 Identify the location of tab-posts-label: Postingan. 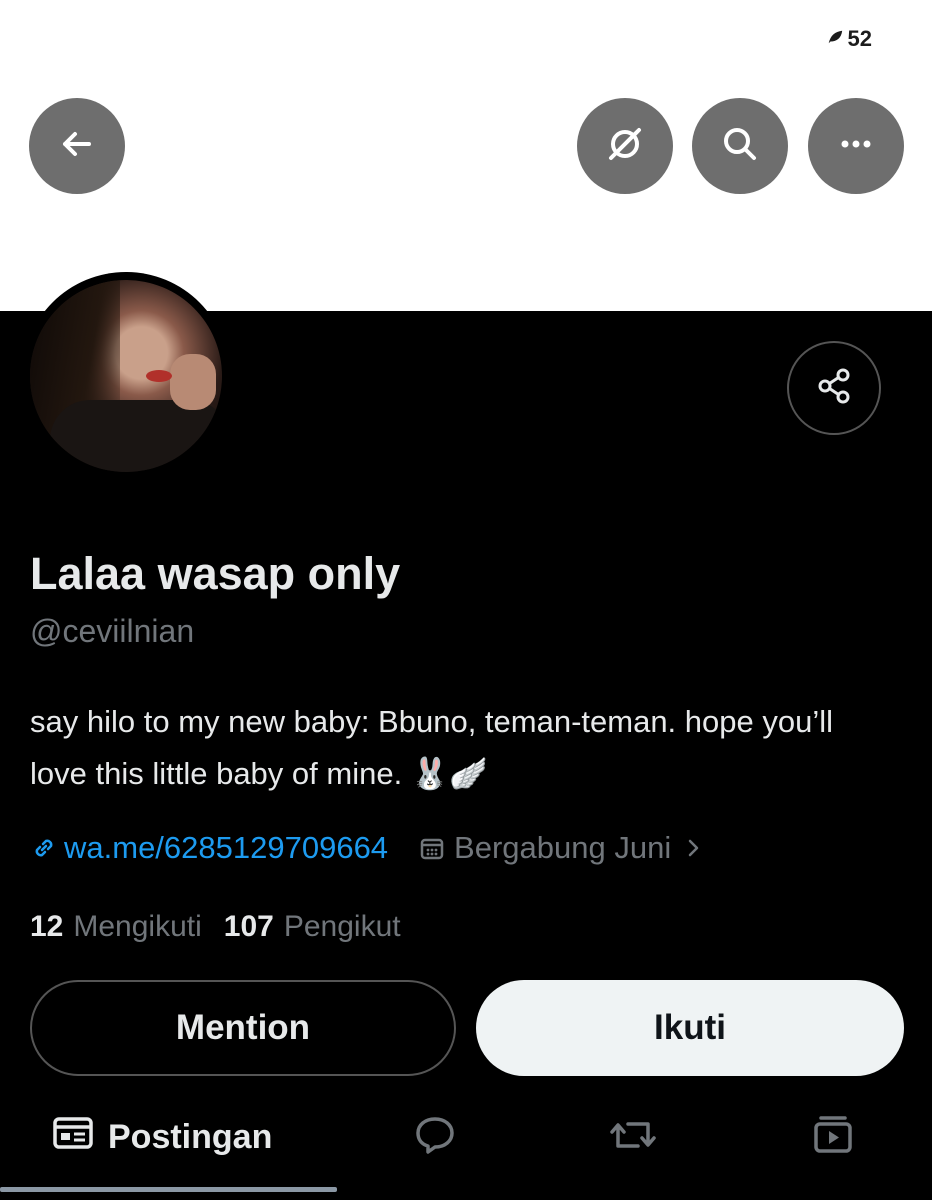
(190, 1136).